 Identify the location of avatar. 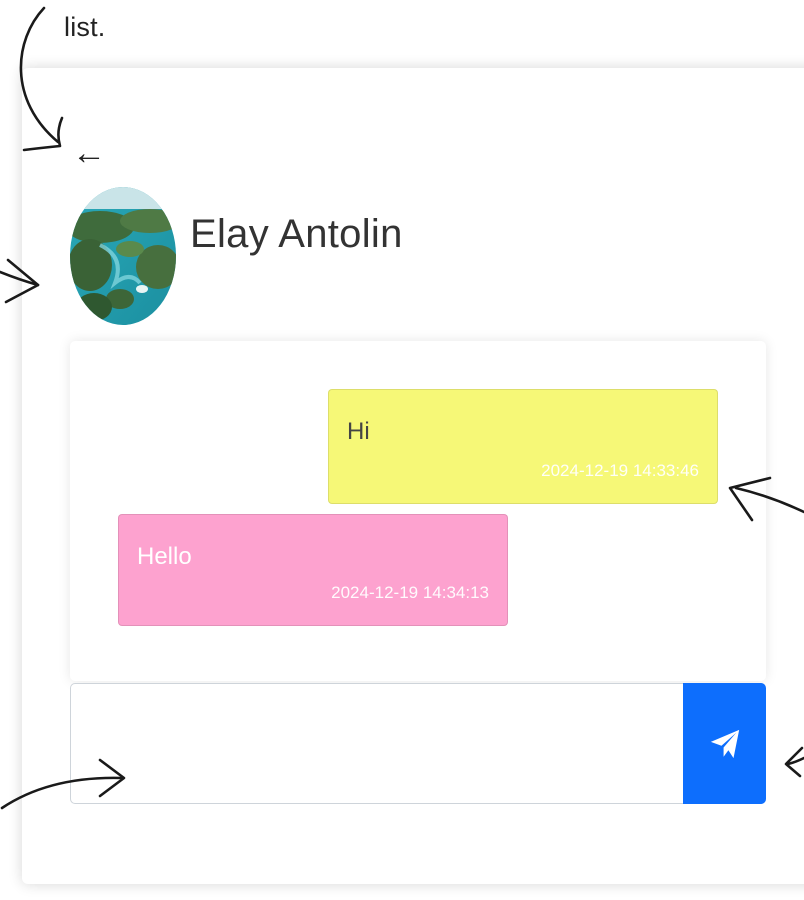
(123, 256).